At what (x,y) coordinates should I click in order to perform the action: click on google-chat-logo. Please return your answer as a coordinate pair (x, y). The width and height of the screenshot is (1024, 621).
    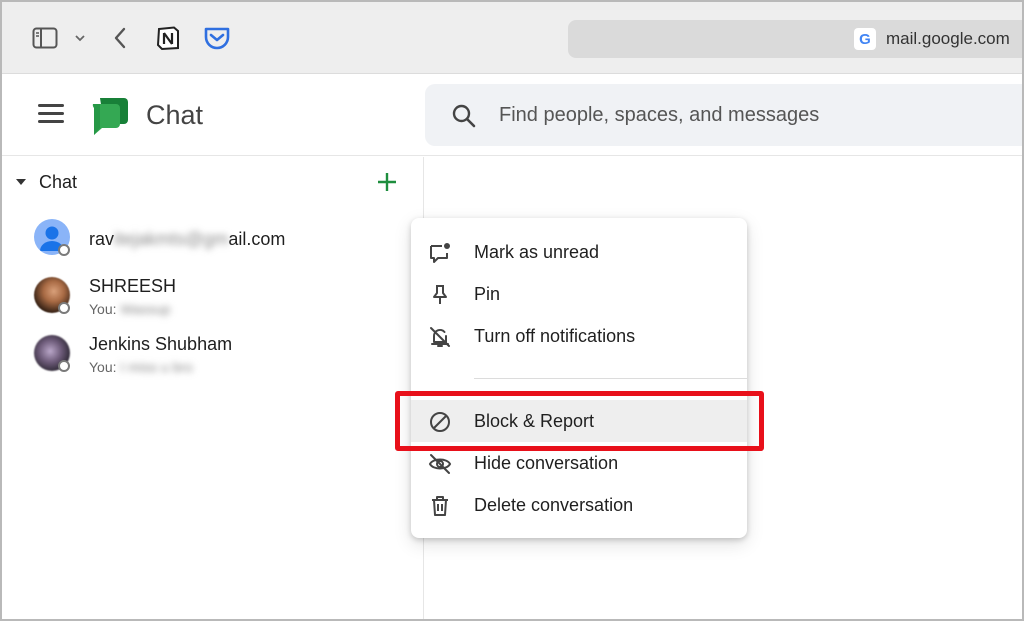
    Looking at the image, I should click on (110, 116).